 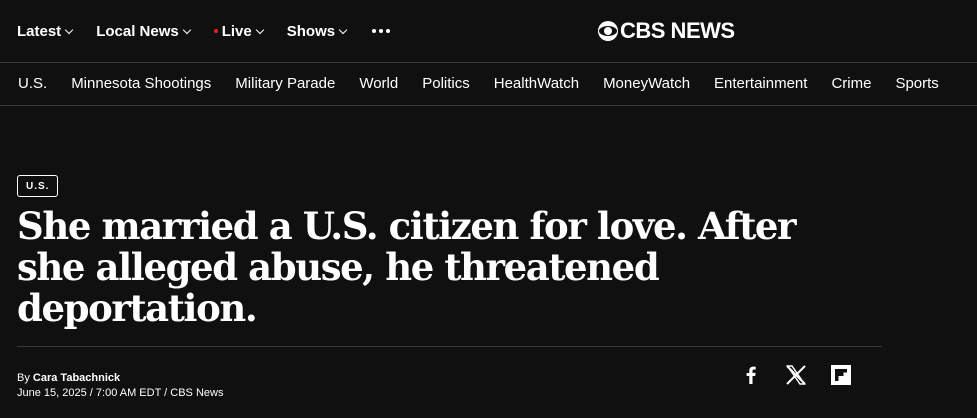 I want to click on author-name: Cara Tabachnick, so click(x=76, y=378).